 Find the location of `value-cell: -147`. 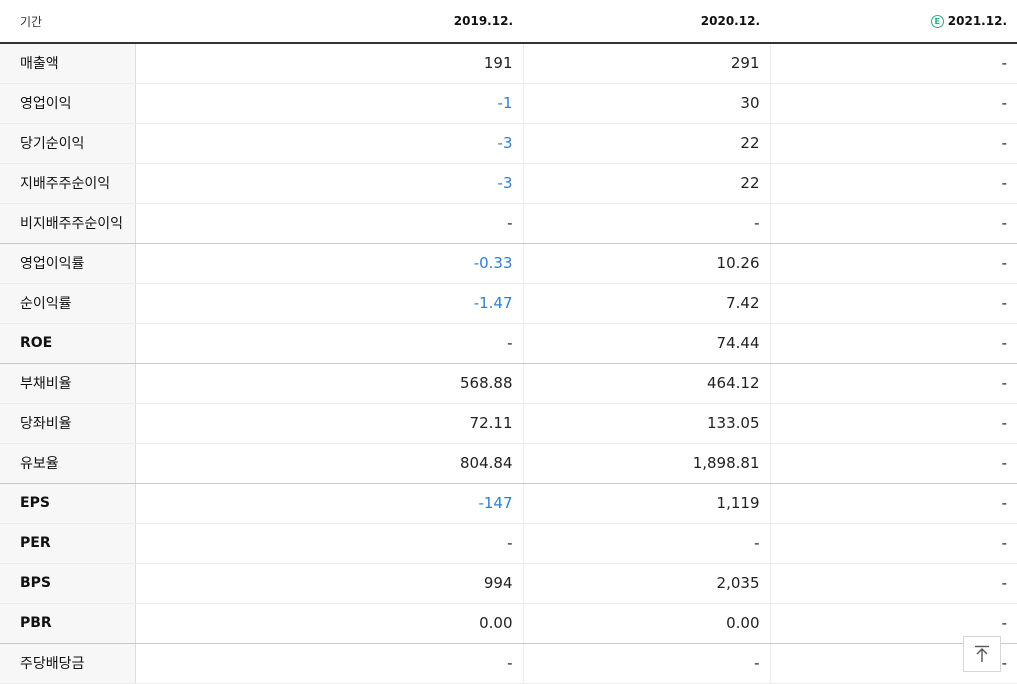

value-cell: -147 is located at coordinates (329, 503).